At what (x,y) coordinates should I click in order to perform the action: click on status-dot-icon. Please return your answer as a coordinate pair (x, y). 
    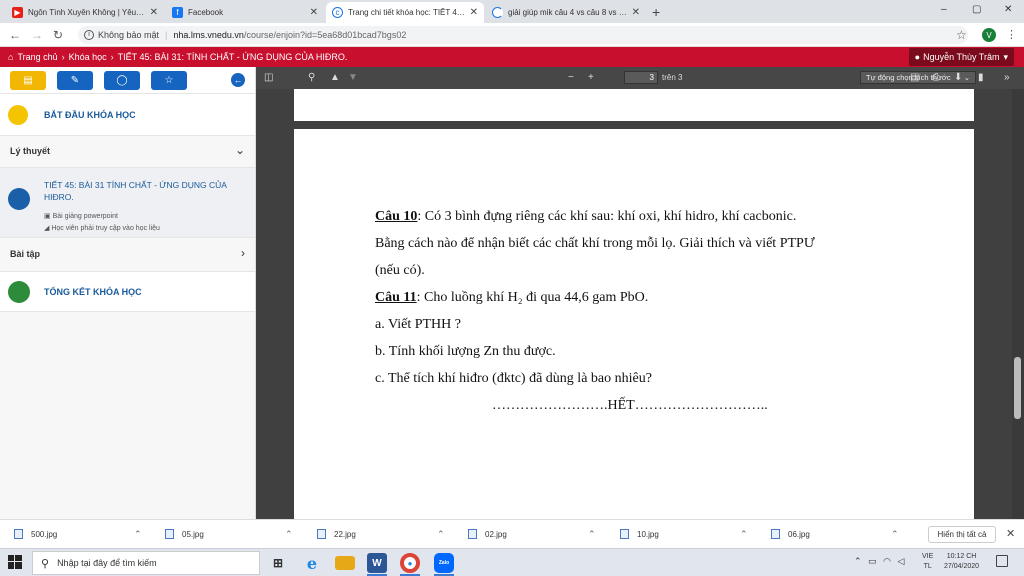
    Looking at the image, I should click on (19, 292).